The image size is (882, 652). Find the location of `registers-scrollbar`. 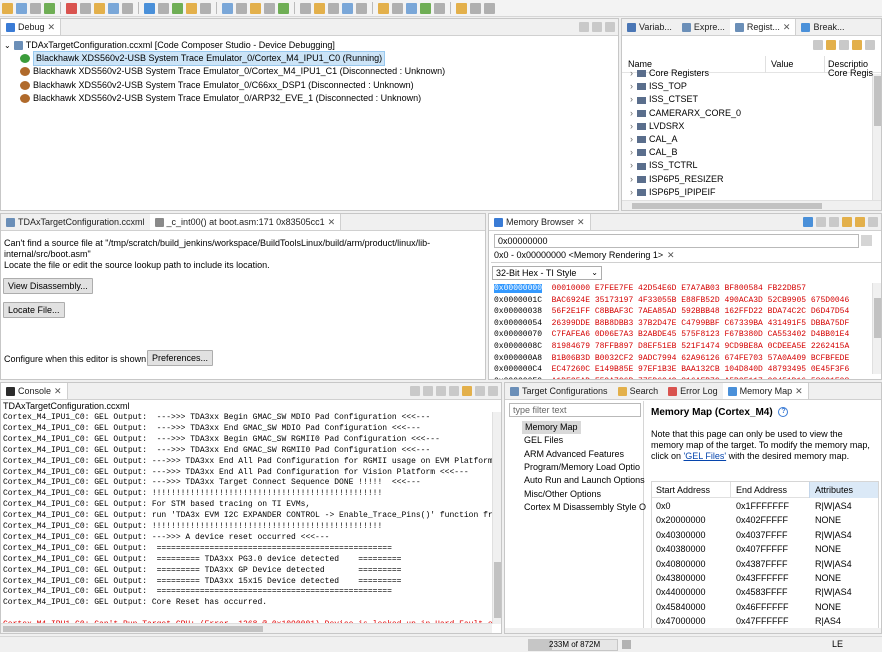

registers-scrollbar is located at coordinates (876, 138).